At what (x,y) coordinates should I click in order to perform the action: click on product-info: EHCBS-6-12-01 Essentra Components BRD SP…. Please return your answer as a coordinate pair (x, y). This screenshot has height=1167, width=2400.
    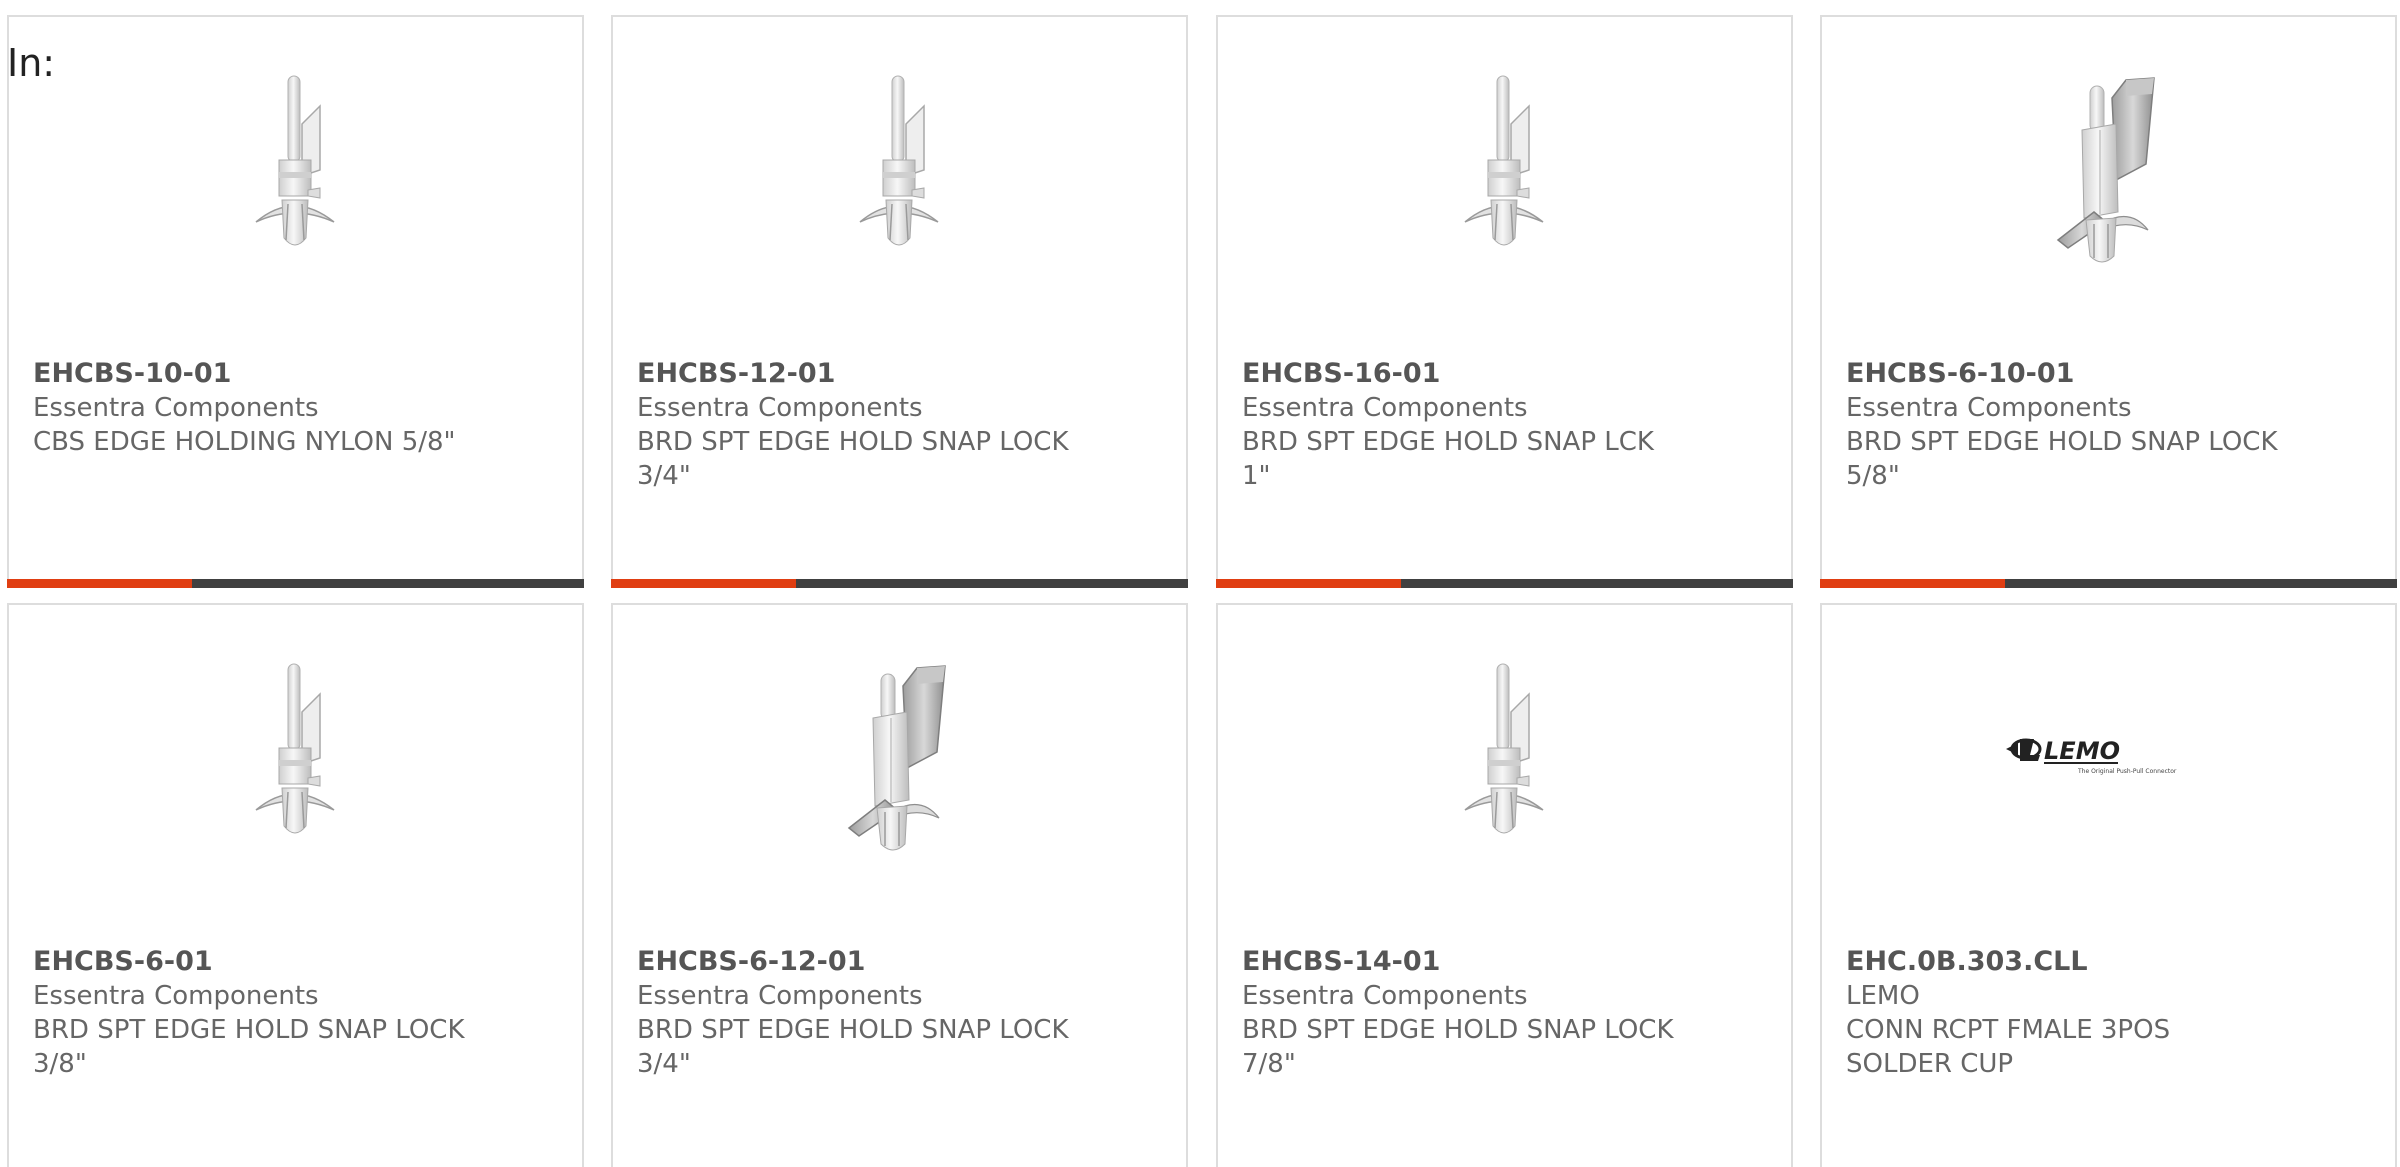
    Looking at the image, I should click on (901, 1013).